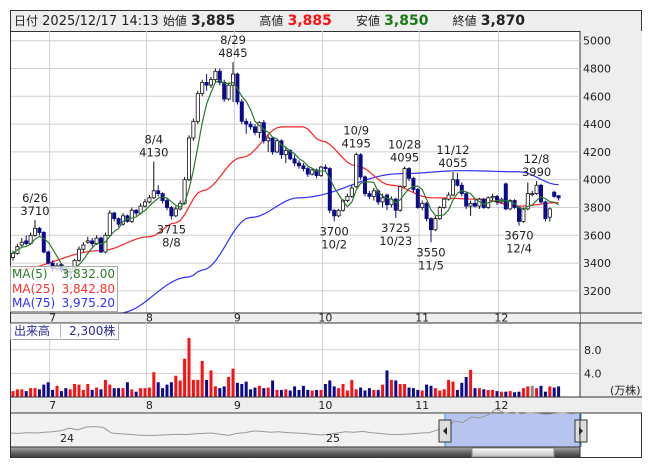 This screenshot has width=653, height=470. What do you see at coordinates (171, 242) in the screenshot?
I see `annotation-date: 8/8` at bounding box center [171, 242].